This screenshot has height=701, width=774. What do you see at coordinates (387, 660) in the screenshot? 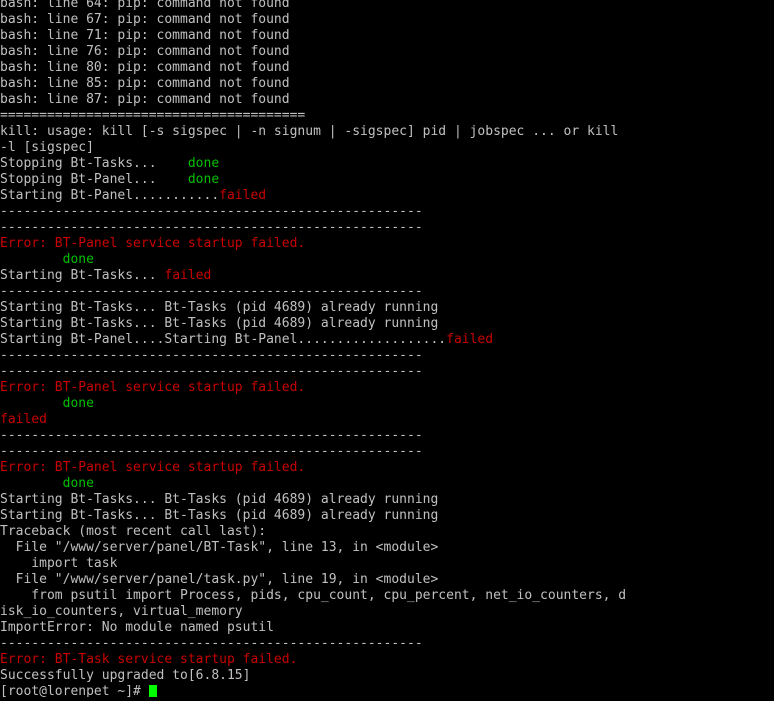
I see `terminal-line: Error: BT-Task service startup failed.` at bounding box center [387, 660].